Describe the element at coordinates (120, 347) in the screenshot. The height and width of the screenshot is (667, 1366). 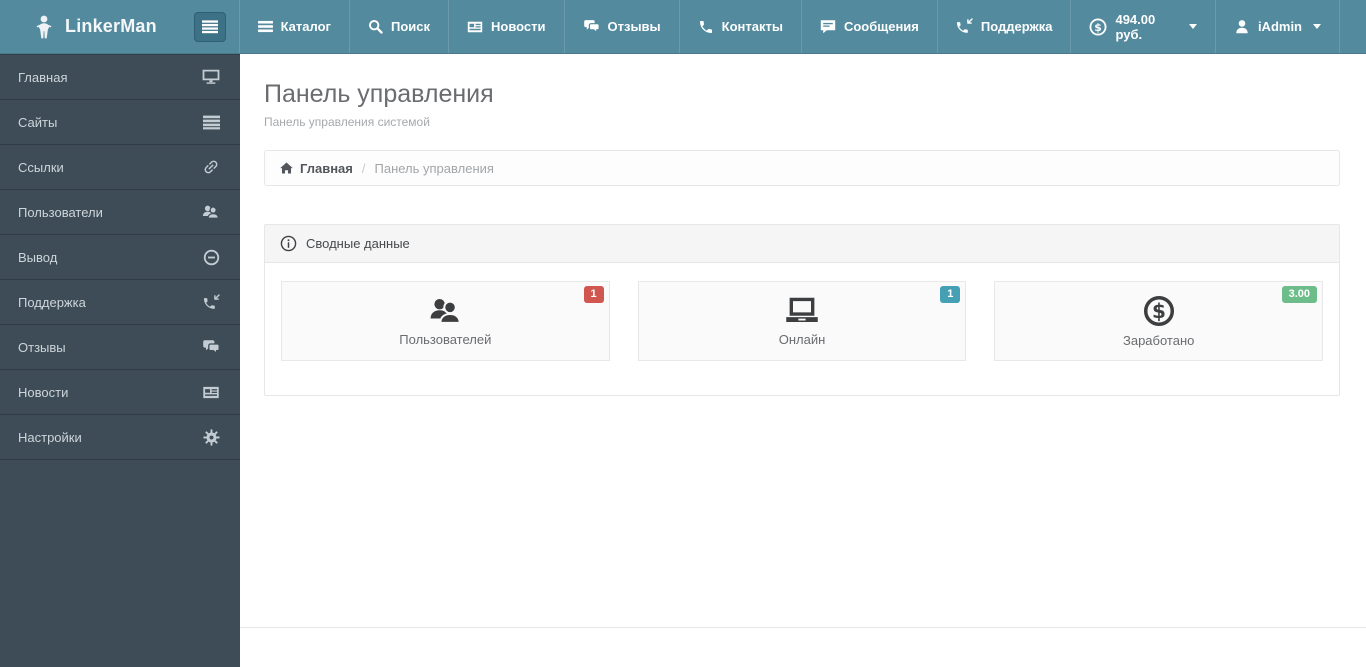
I see `sidebar-item-otzyvy: Отзывы` at that location.